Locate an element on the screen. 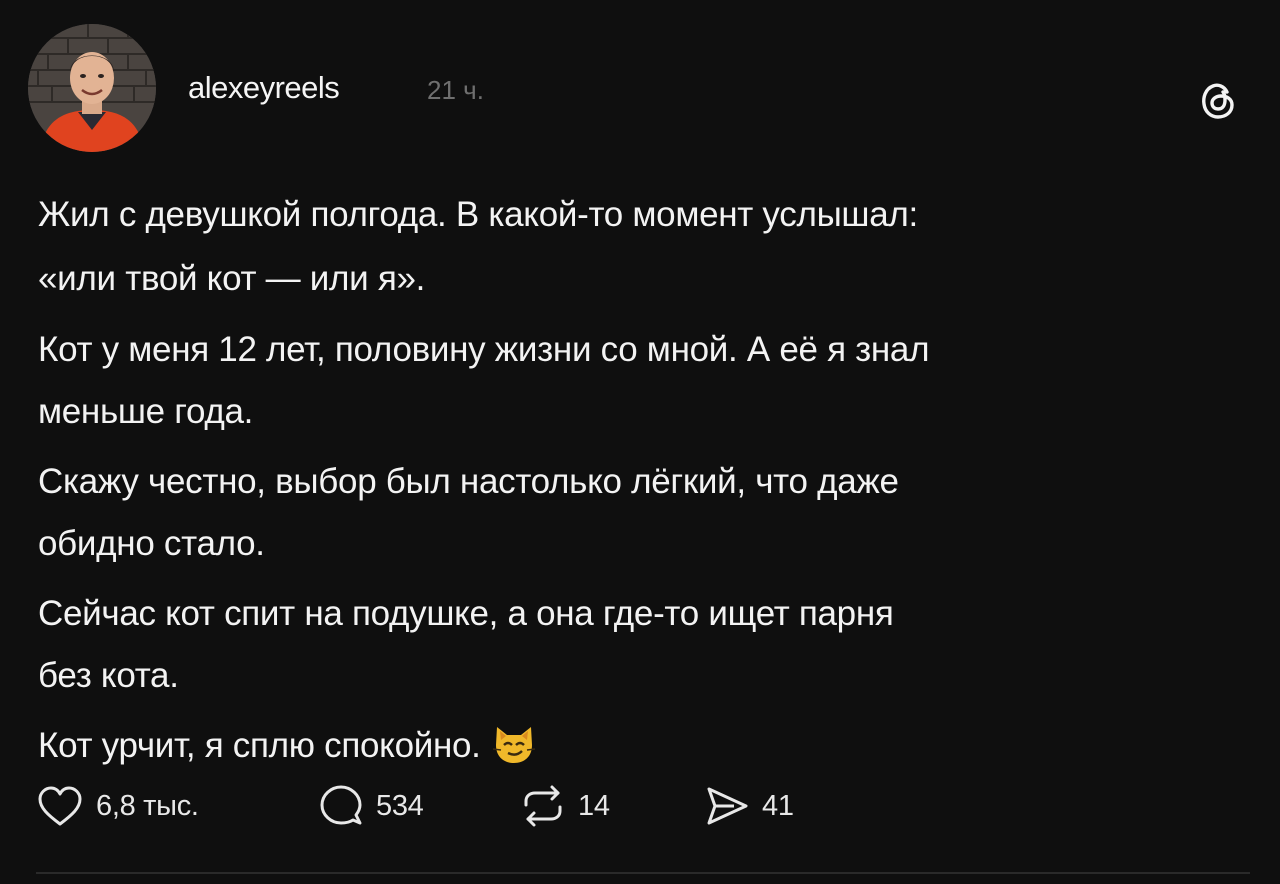 This screenshot has width=1280, height=884. heart-icon is located at coordinates (60, 806).